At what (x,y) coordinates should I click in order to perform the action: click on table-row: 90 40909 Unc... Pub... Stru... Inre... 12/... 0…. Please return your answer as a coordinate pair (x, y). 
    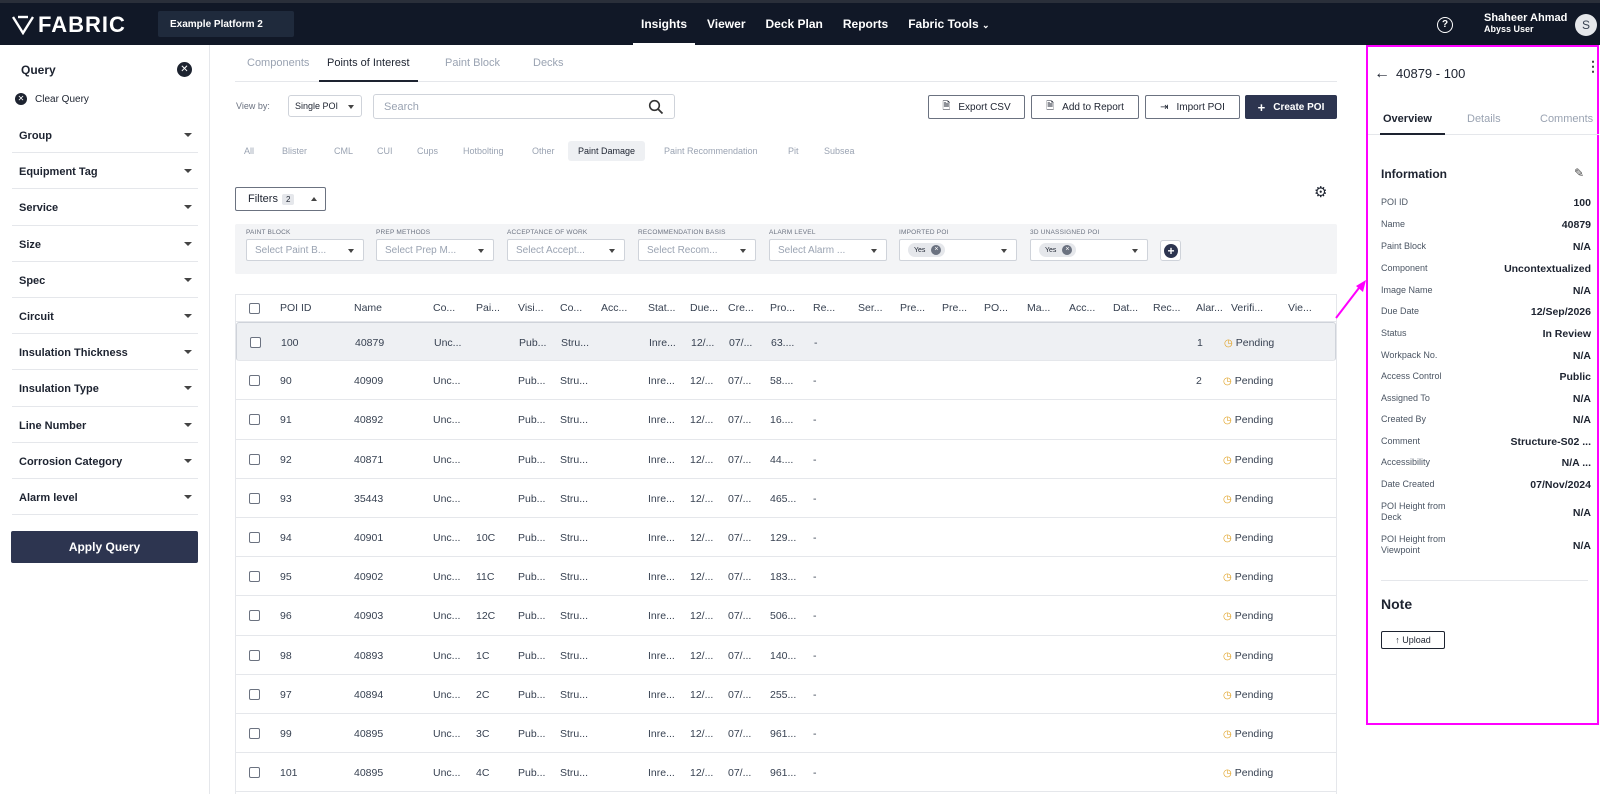
    Looking at the image, I should click on (786, 381).